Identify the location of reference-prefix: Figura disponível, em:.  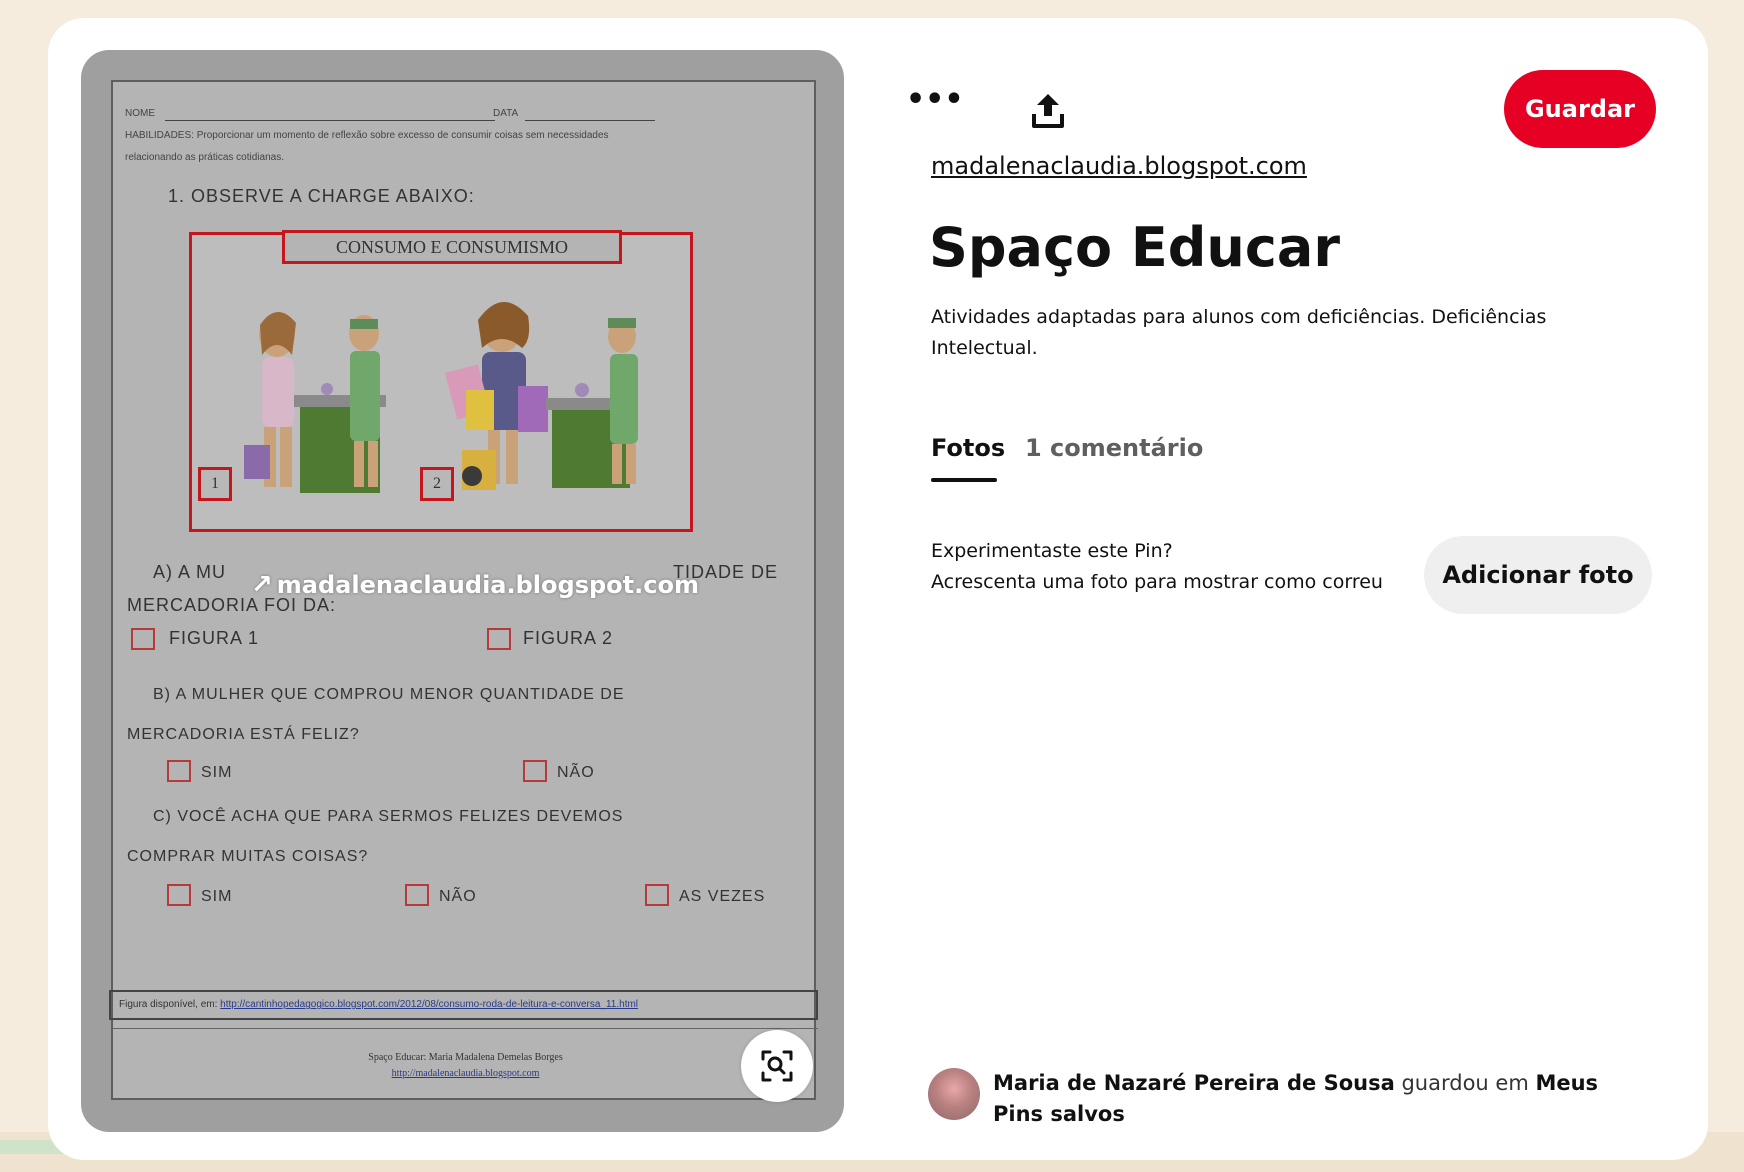
(170, 1004).